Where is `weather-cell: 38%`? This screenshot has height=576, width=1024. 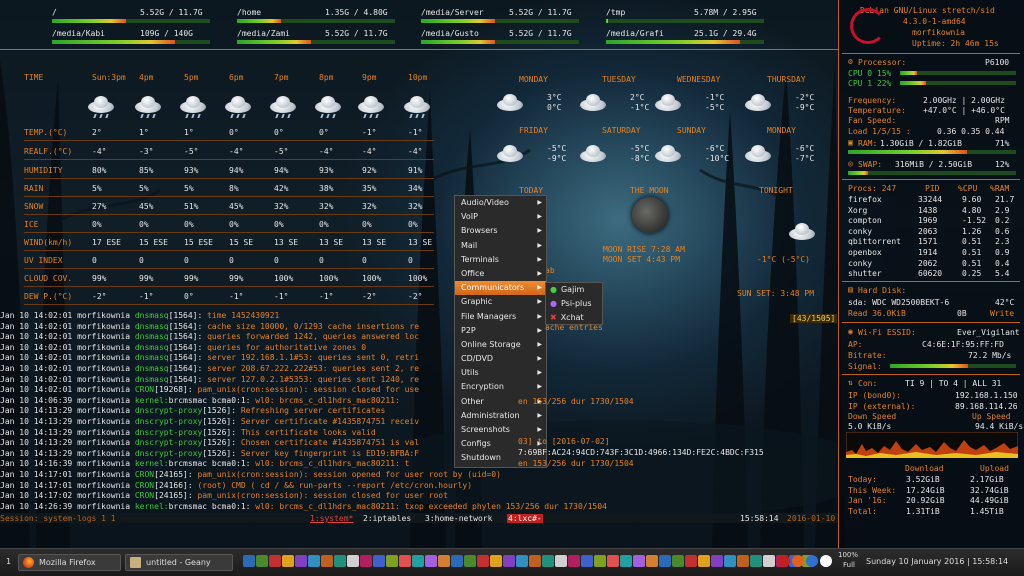 weather-cell: 38% is located at coordinates (326, 188).